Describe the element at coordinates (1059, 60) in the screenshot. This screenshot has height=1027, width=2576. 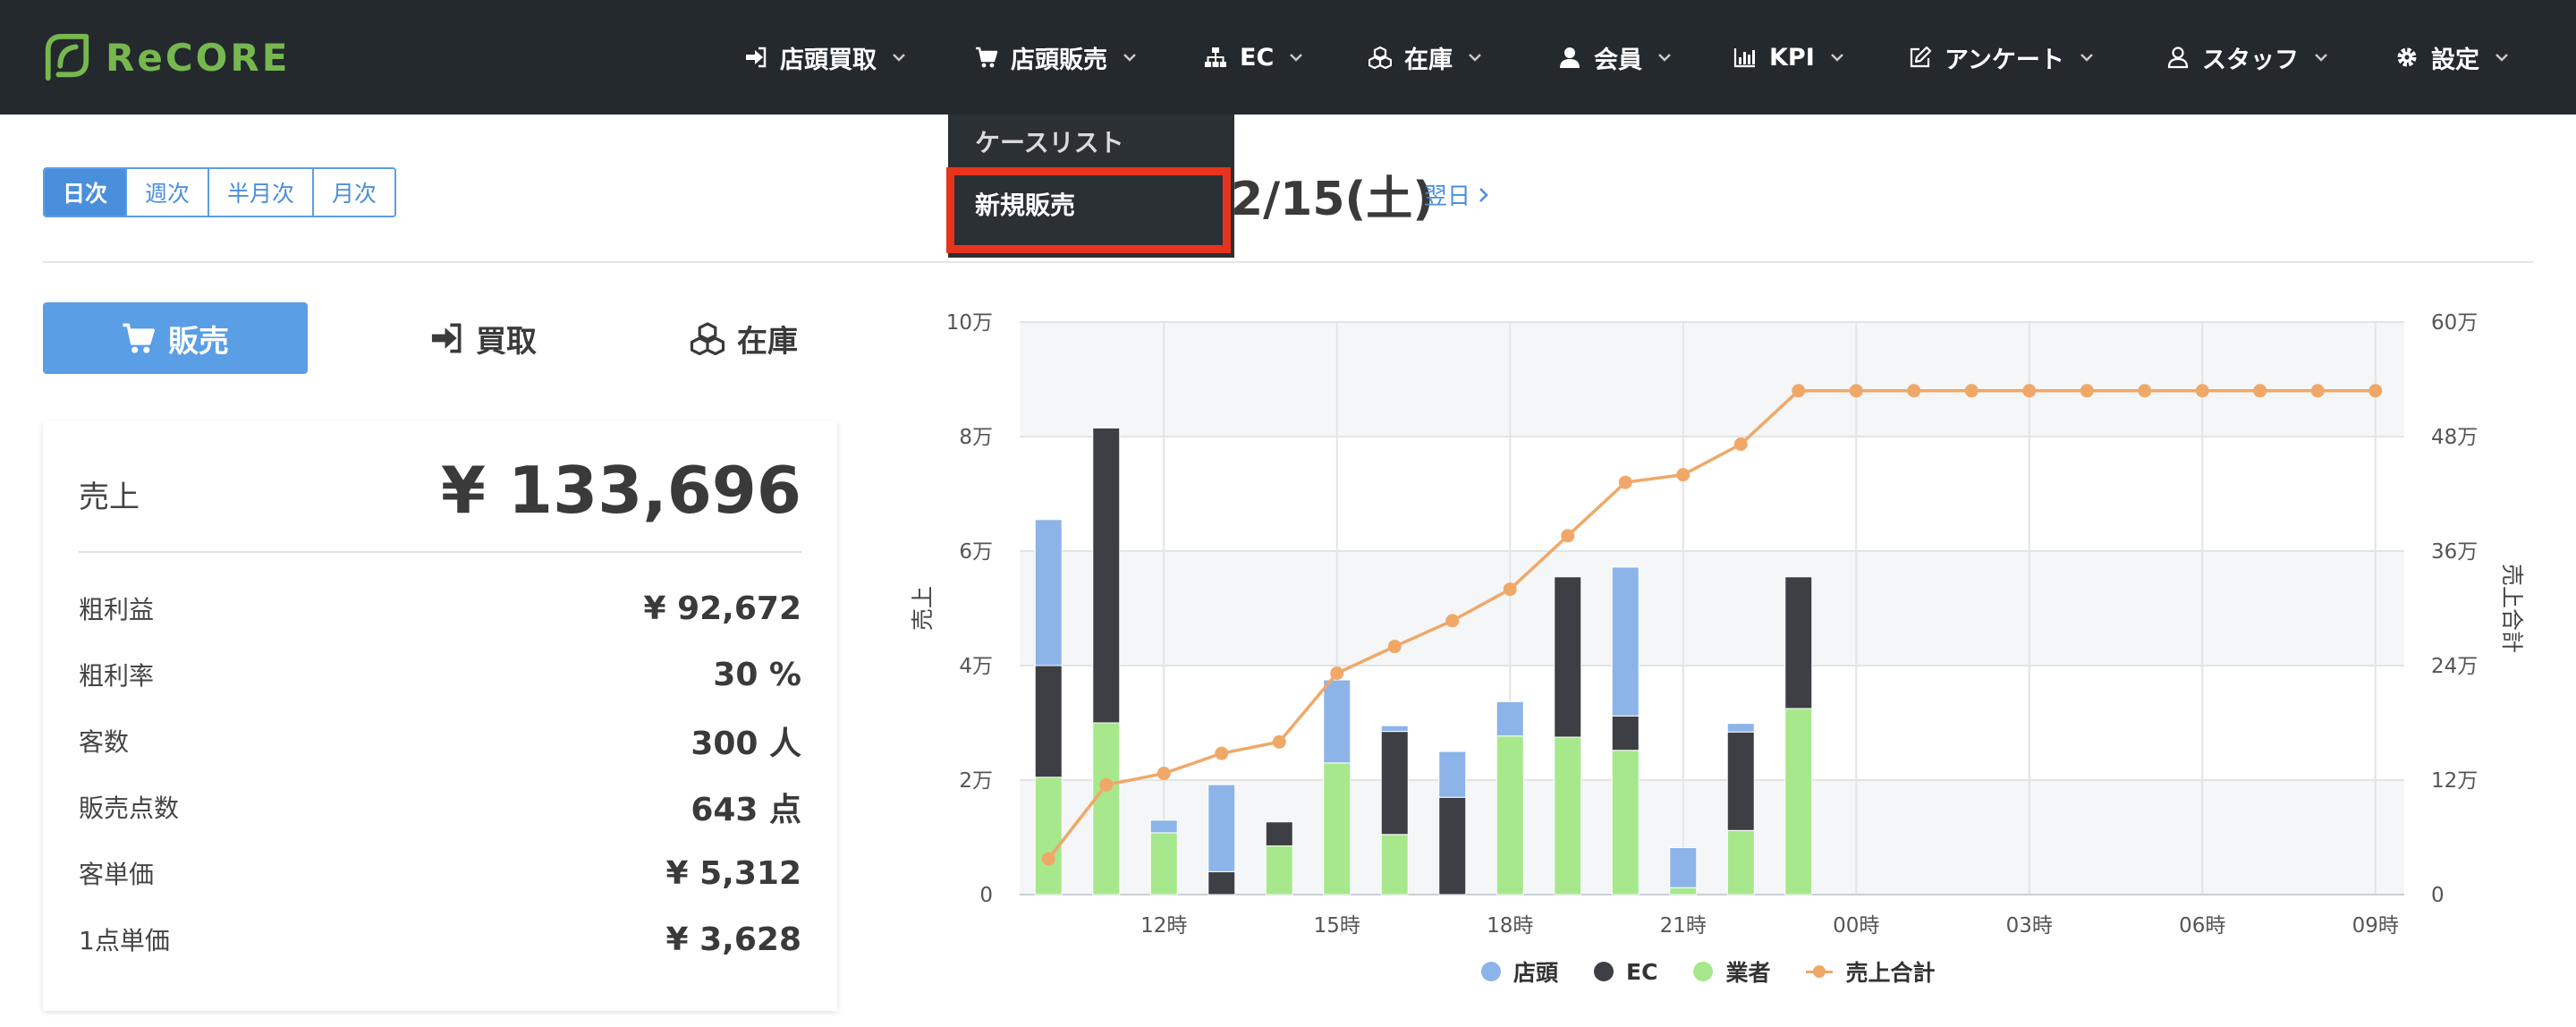
I see `nav-label: 店頭販売` at that location.